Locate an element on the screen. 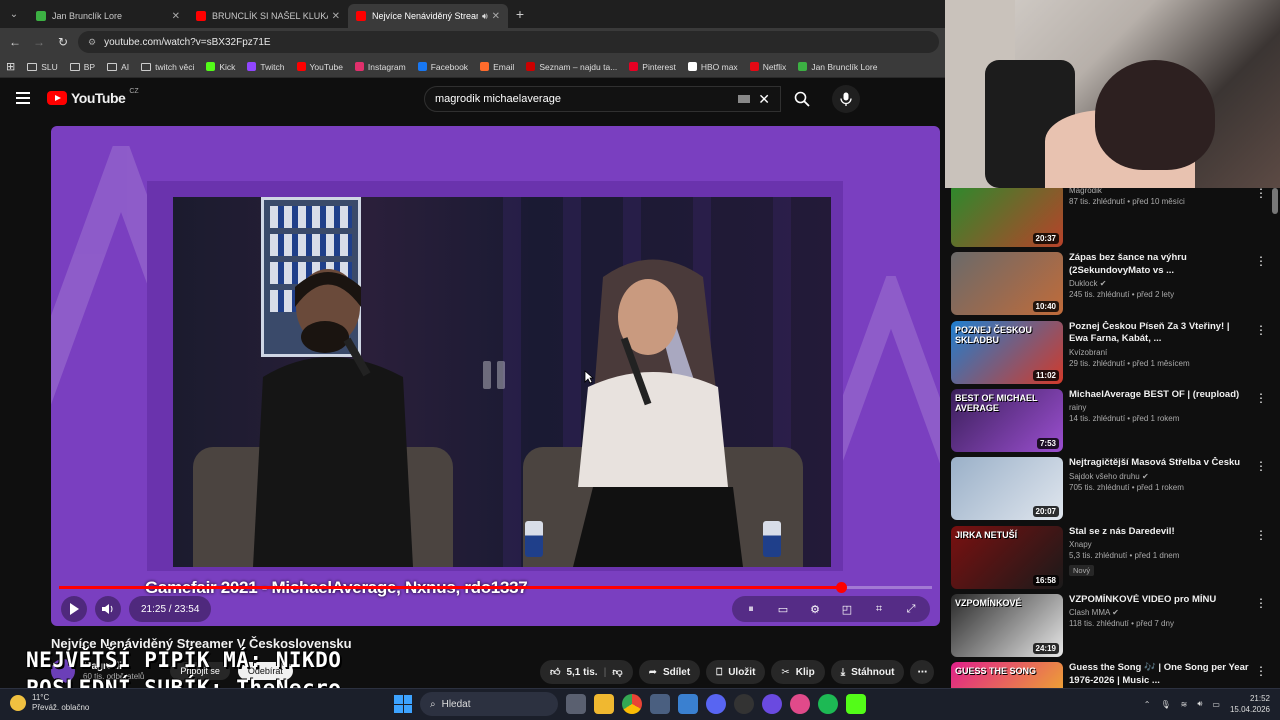 This screenshot has width=1280, height=720. bookmark-item: Netflix is located at coordinates (767, 67).